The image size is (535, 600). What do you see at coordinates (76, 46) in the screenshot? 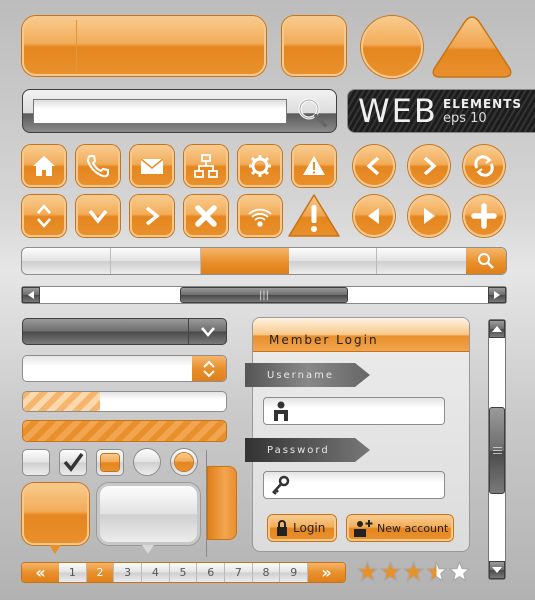
I see `divider` at bounding box center [76, 46].